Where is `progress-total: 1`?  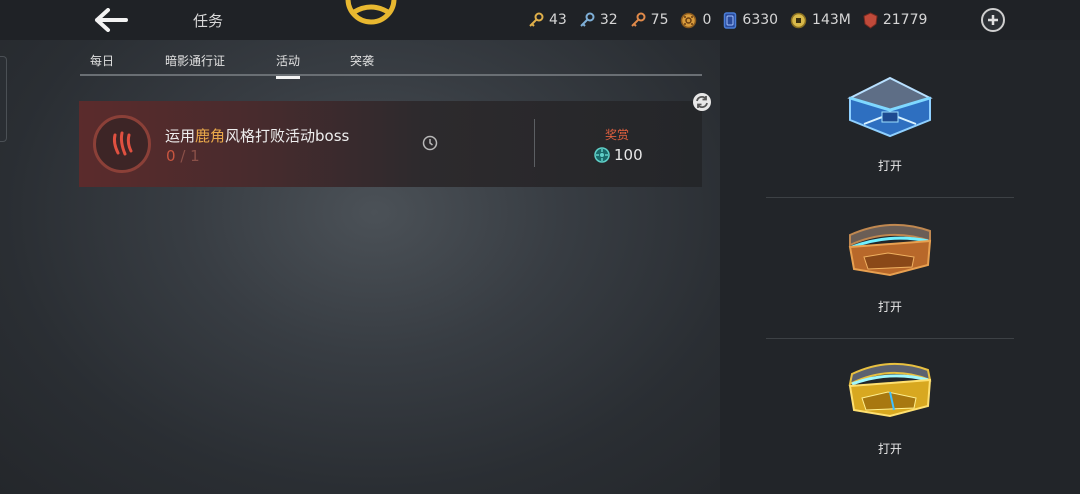 progress-total: 1 is located at coordinates (195, 156).